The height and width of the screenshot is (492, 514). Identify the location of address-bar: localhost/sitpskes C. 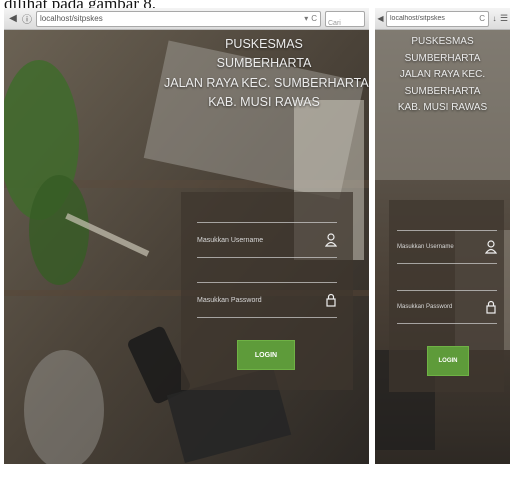
(437, 18).